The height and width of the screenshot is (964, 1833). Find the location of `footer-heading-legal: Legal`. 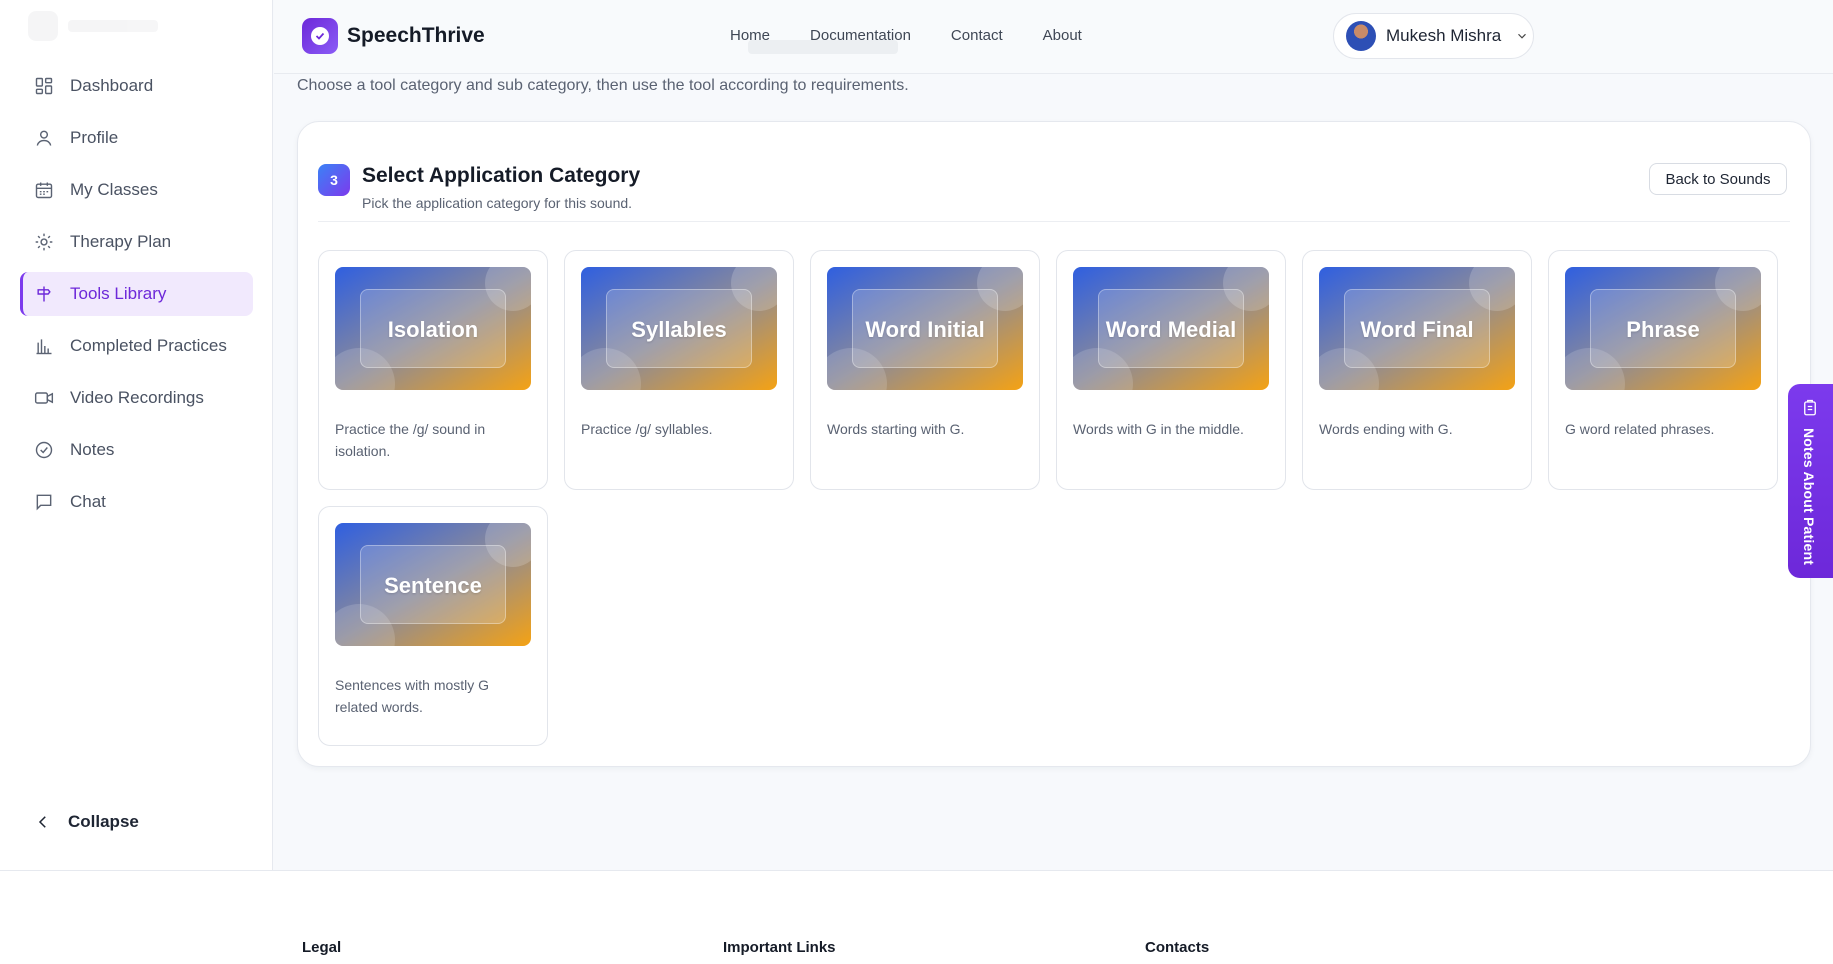

footer-heading-legal: Legal is located at coordinates (322, 947).